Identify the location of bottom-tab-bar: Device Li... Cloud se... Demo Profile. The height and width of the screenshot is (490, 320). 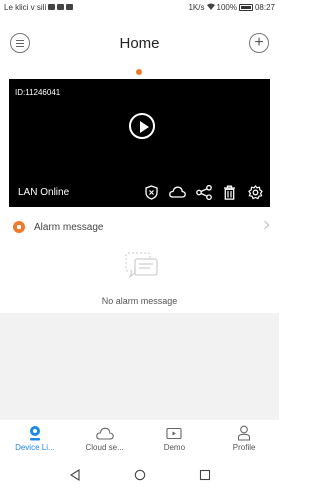
(139, 440).